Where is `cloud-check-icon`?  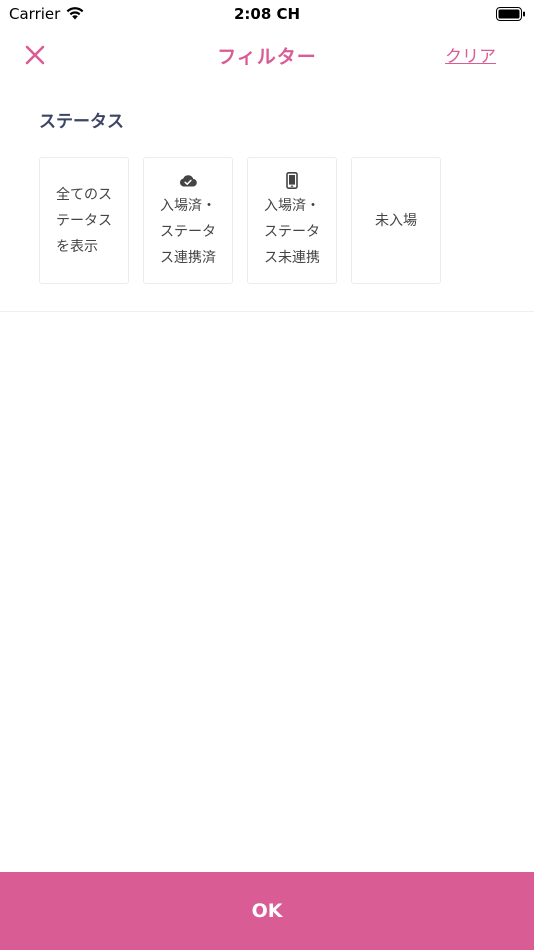 cloud-check-icon is located at coordinates (188, 181).